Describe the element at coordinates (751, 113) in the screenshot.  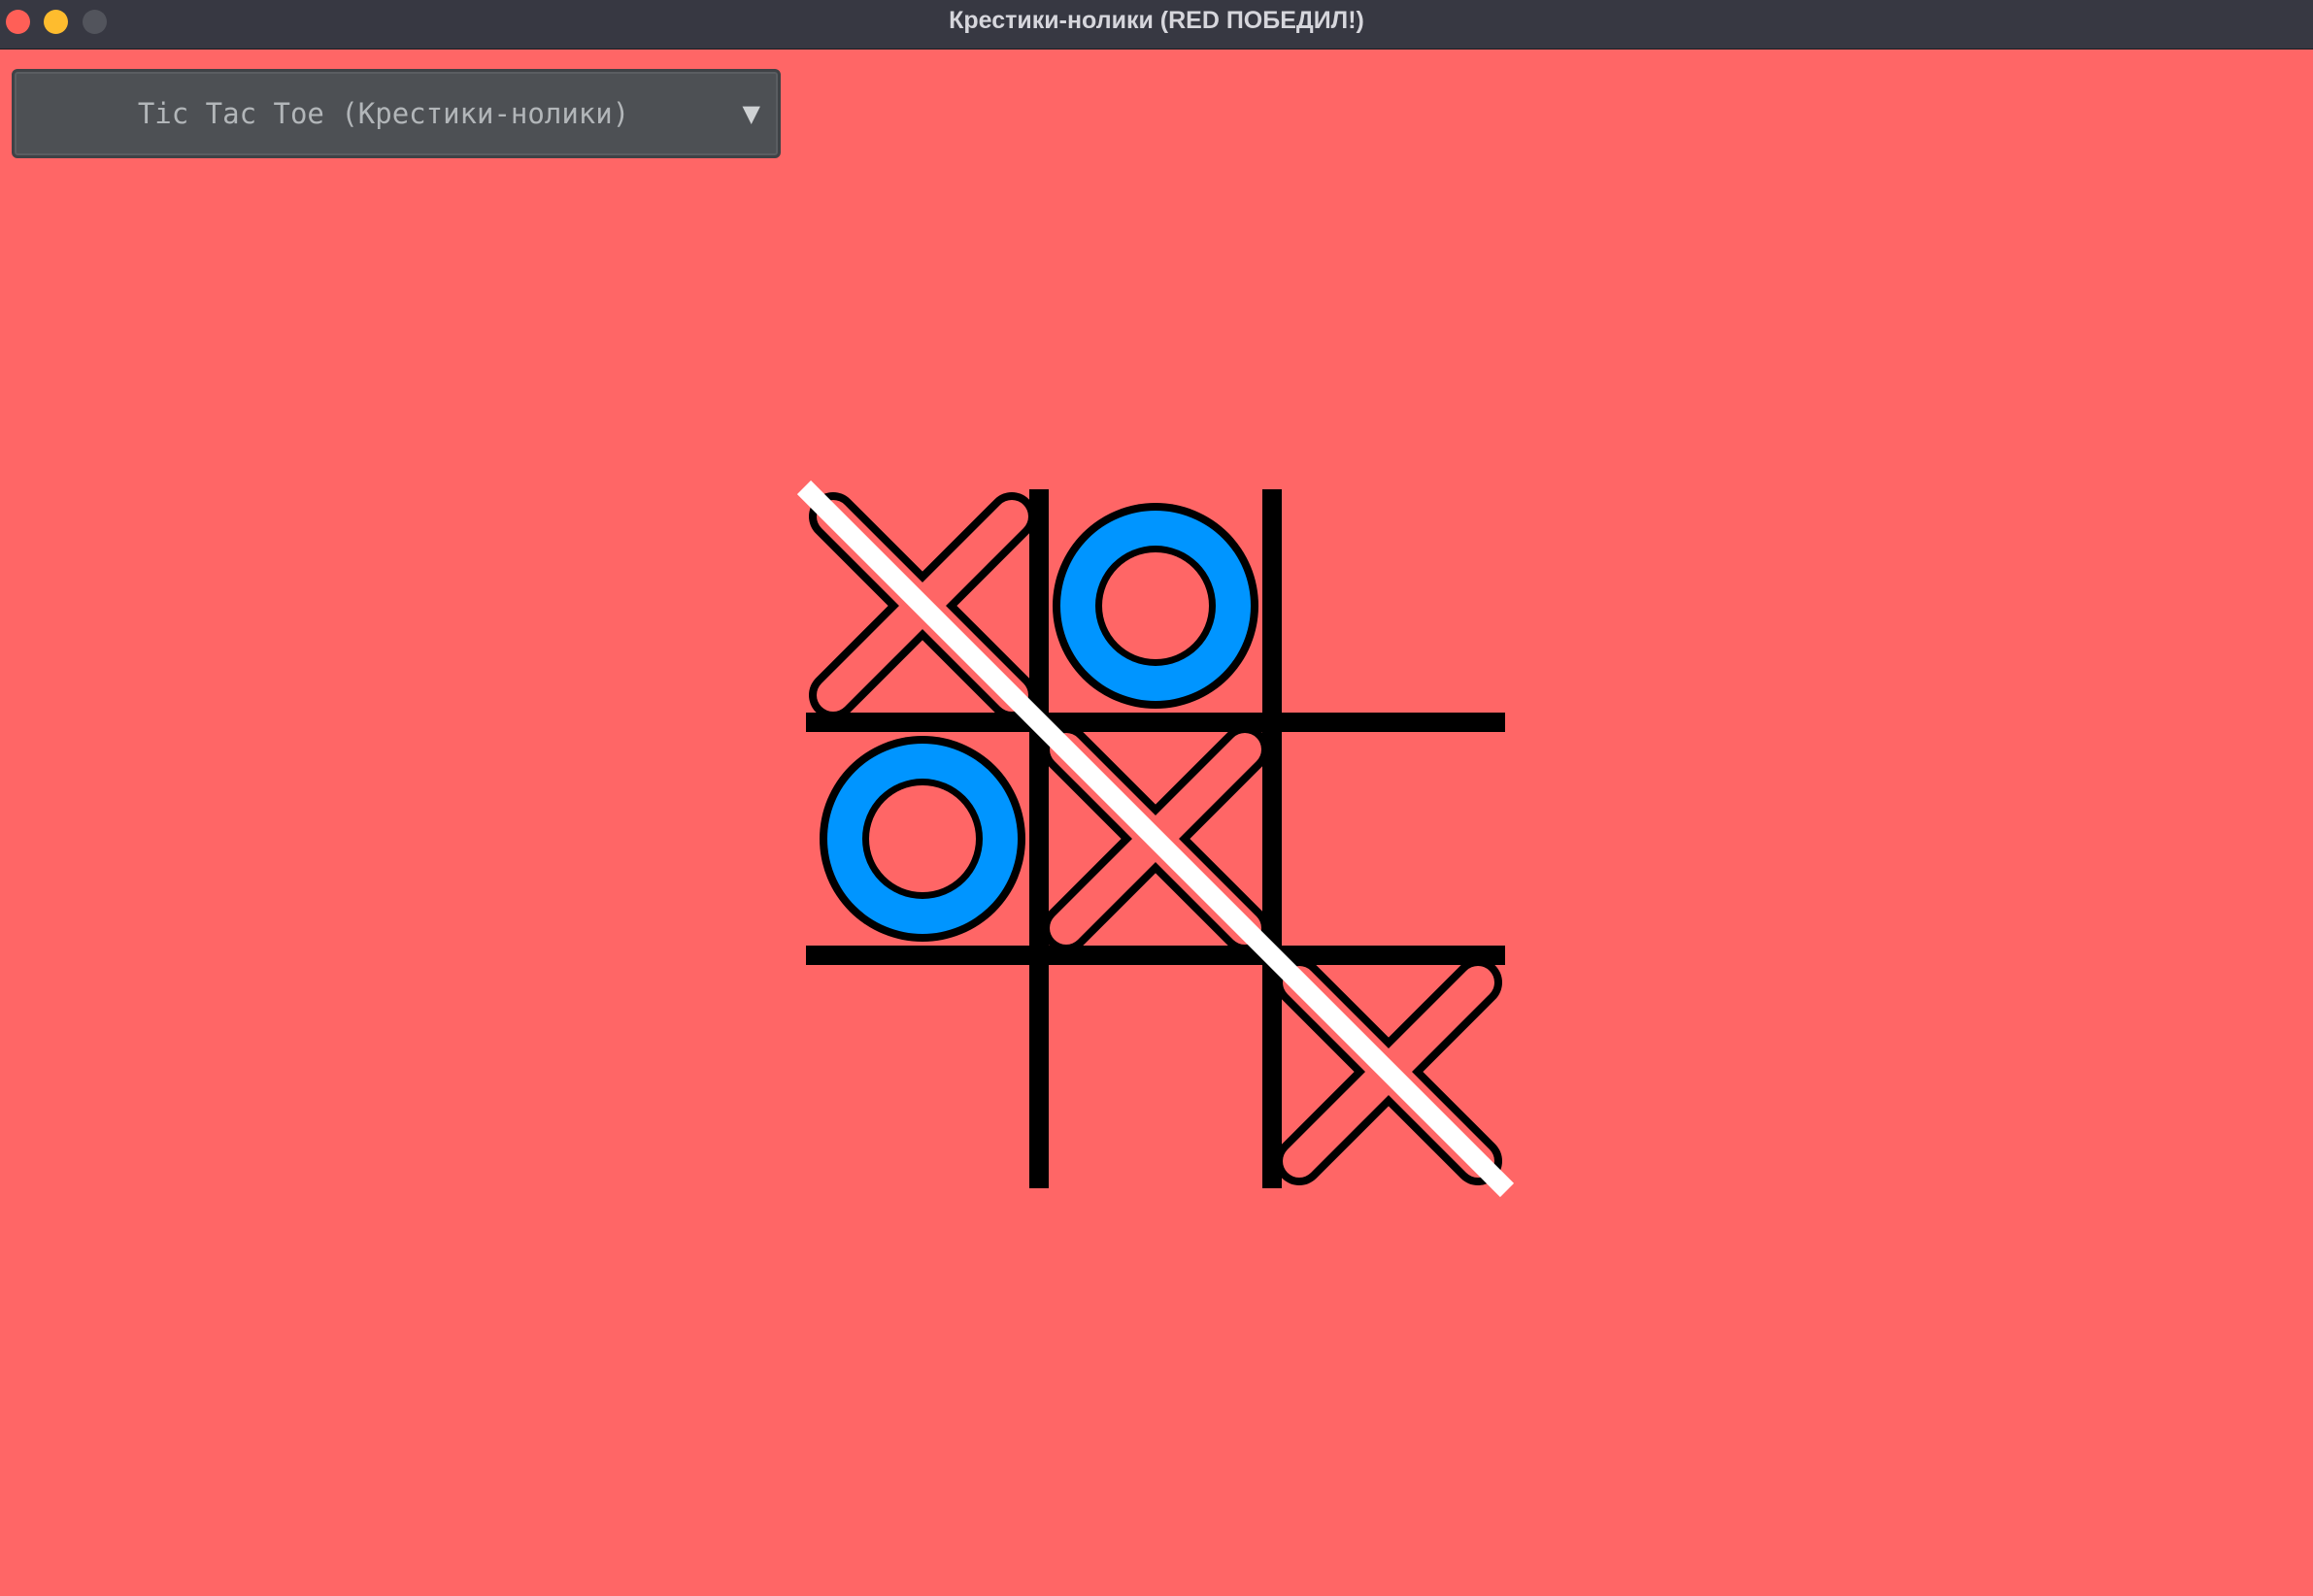
I see `triangle-down-icon: ▼` at that location.